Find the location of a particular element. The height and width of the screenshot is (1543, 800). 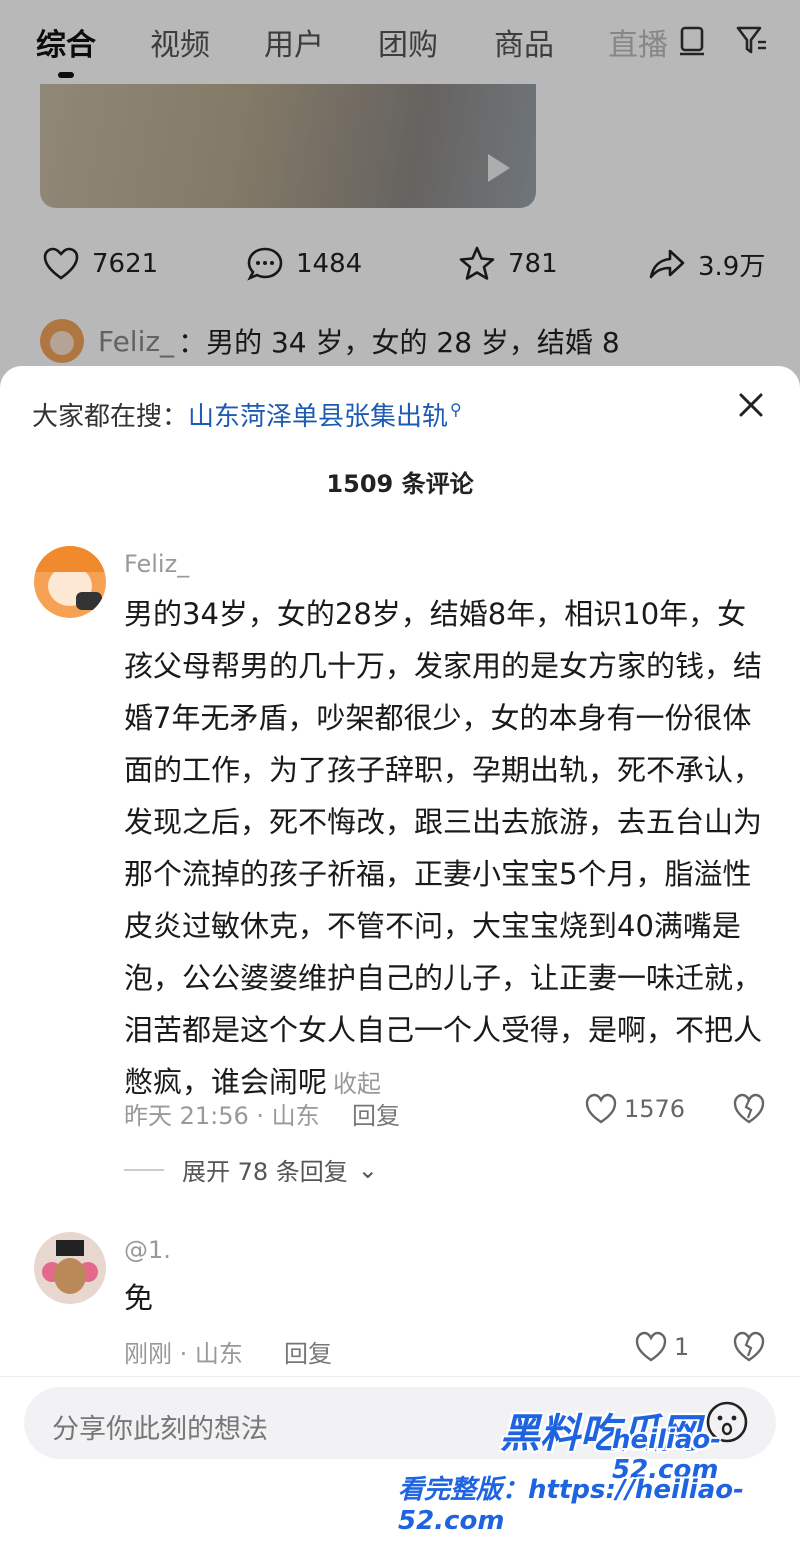

collapse-link: 收起 is located at coordinates (357, 1084).